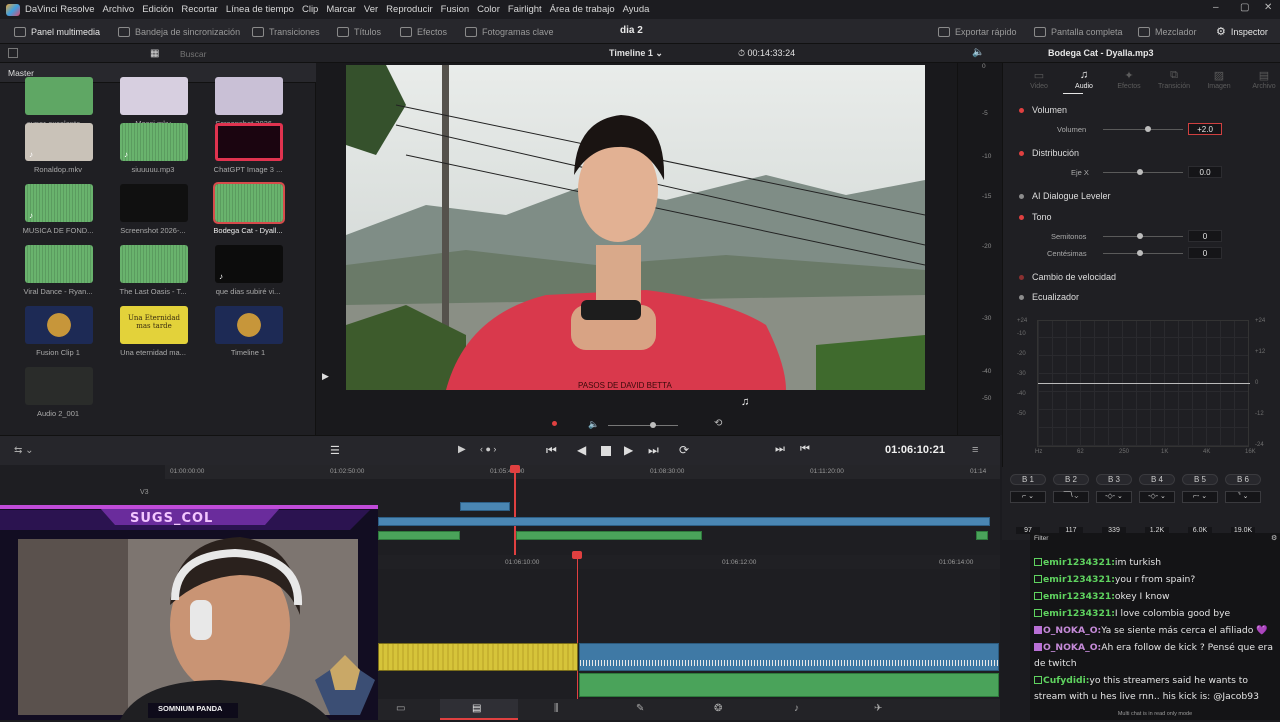  I want to click on clip-audio-yellow, so click(478, 657).